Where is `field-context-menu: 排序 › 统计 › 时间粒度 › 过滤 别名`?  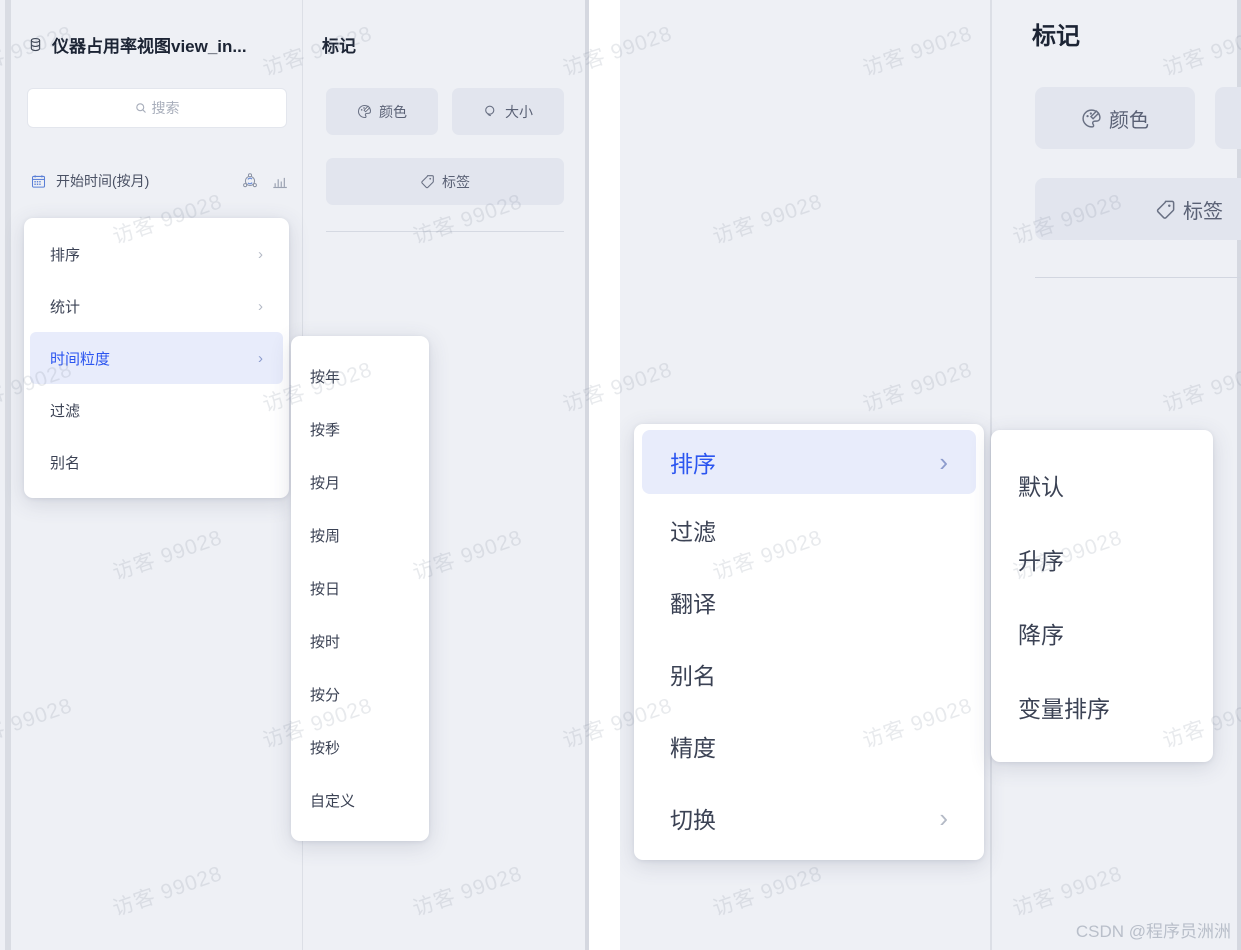
field-context-menu: 排序 › 统计 › 时间粒度 › 过滤 别名 is located at coordinates (156, 358).